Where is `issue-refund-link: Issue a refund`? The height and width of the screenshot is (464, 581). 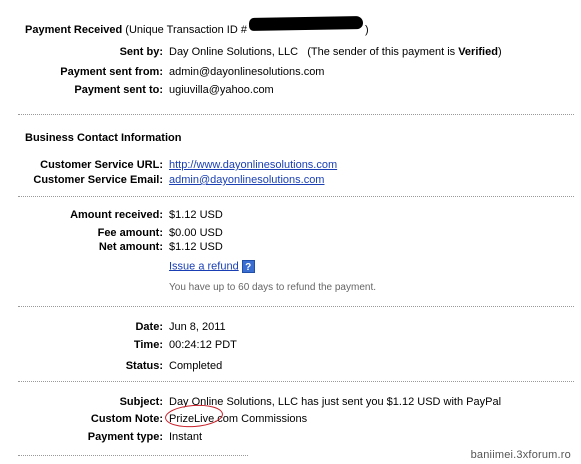
issue-refund-link: Issue a refund is located at coordinates (204, 266).